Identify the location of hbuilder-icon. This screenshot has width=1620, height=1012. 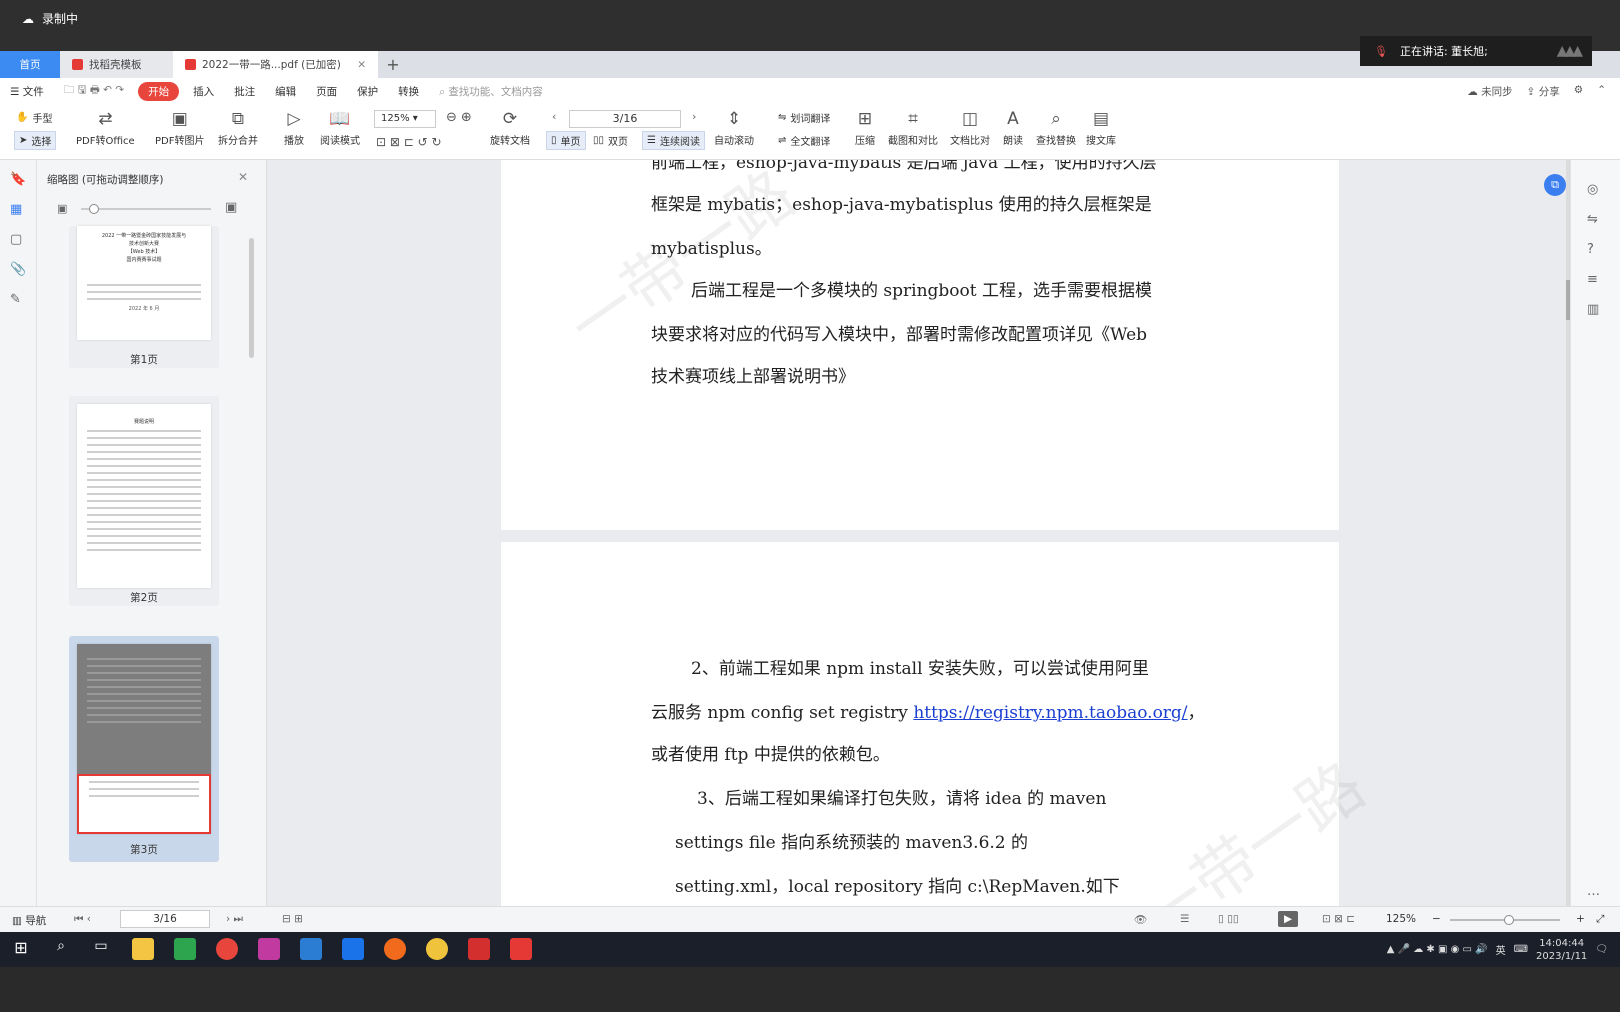
(185, 949).